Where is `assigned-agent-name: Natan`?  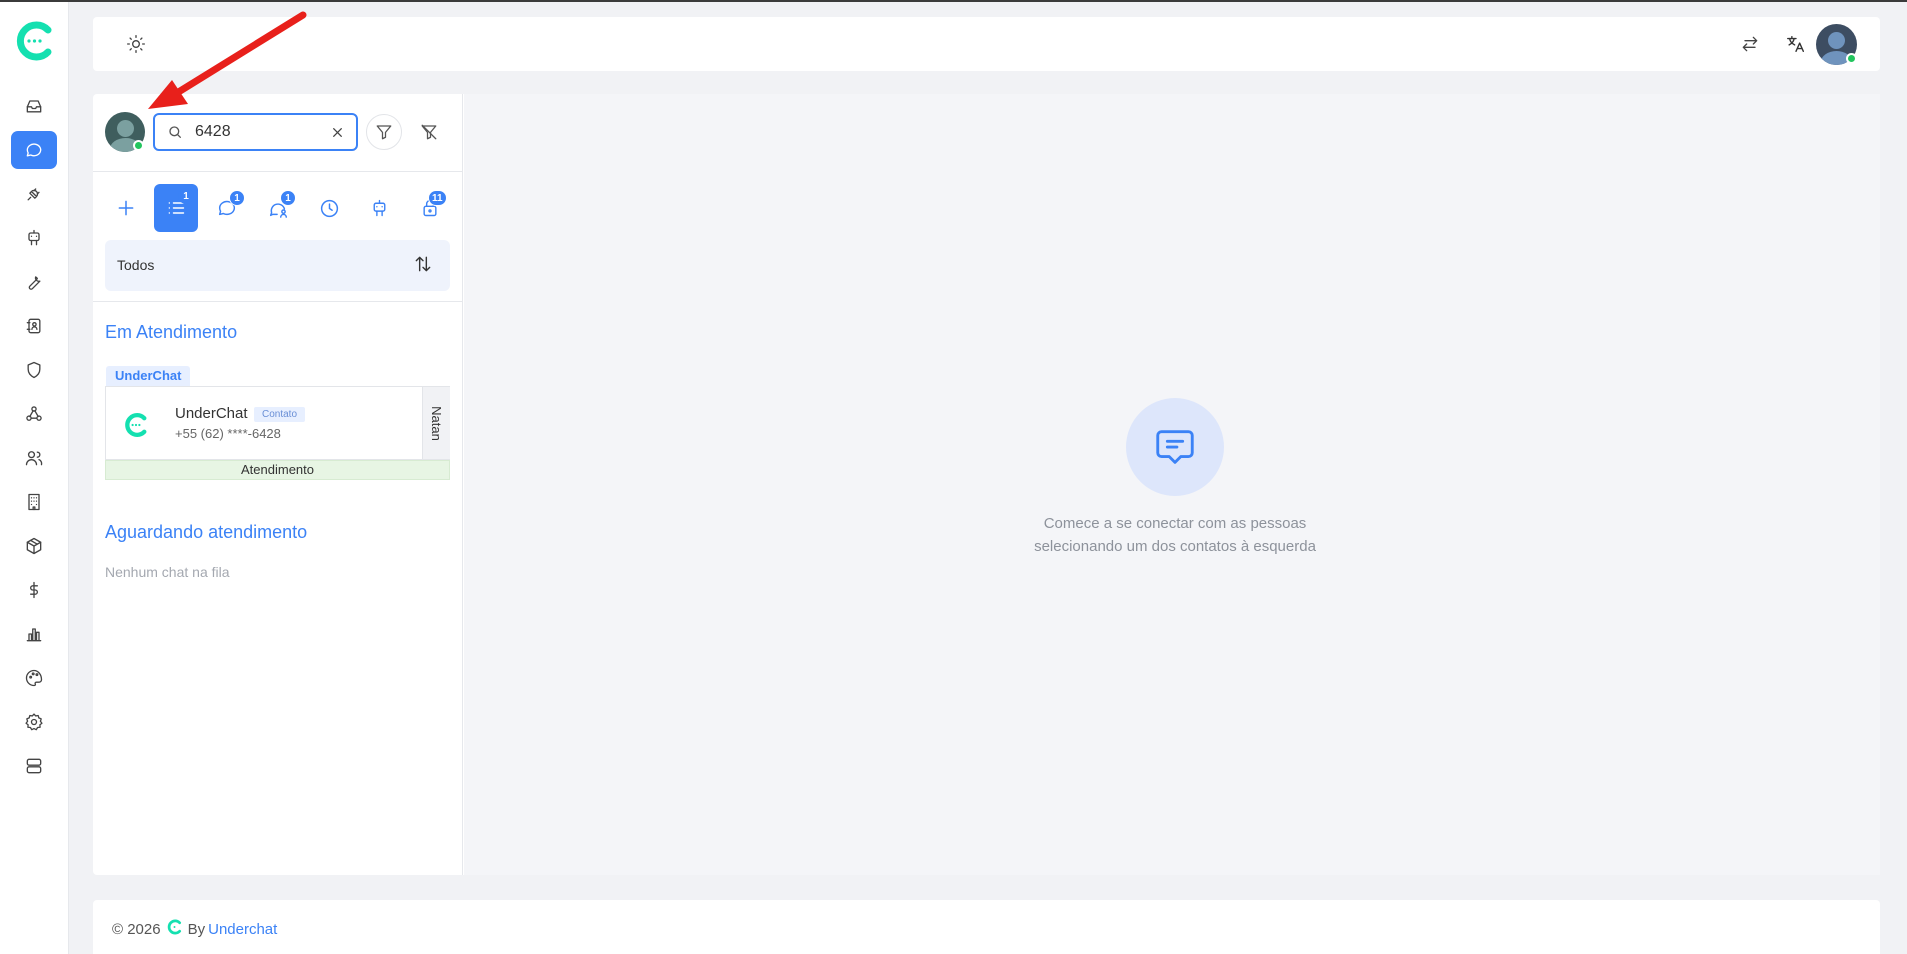 assigned-agent-name: Natan is located at coordinates (437, 423).